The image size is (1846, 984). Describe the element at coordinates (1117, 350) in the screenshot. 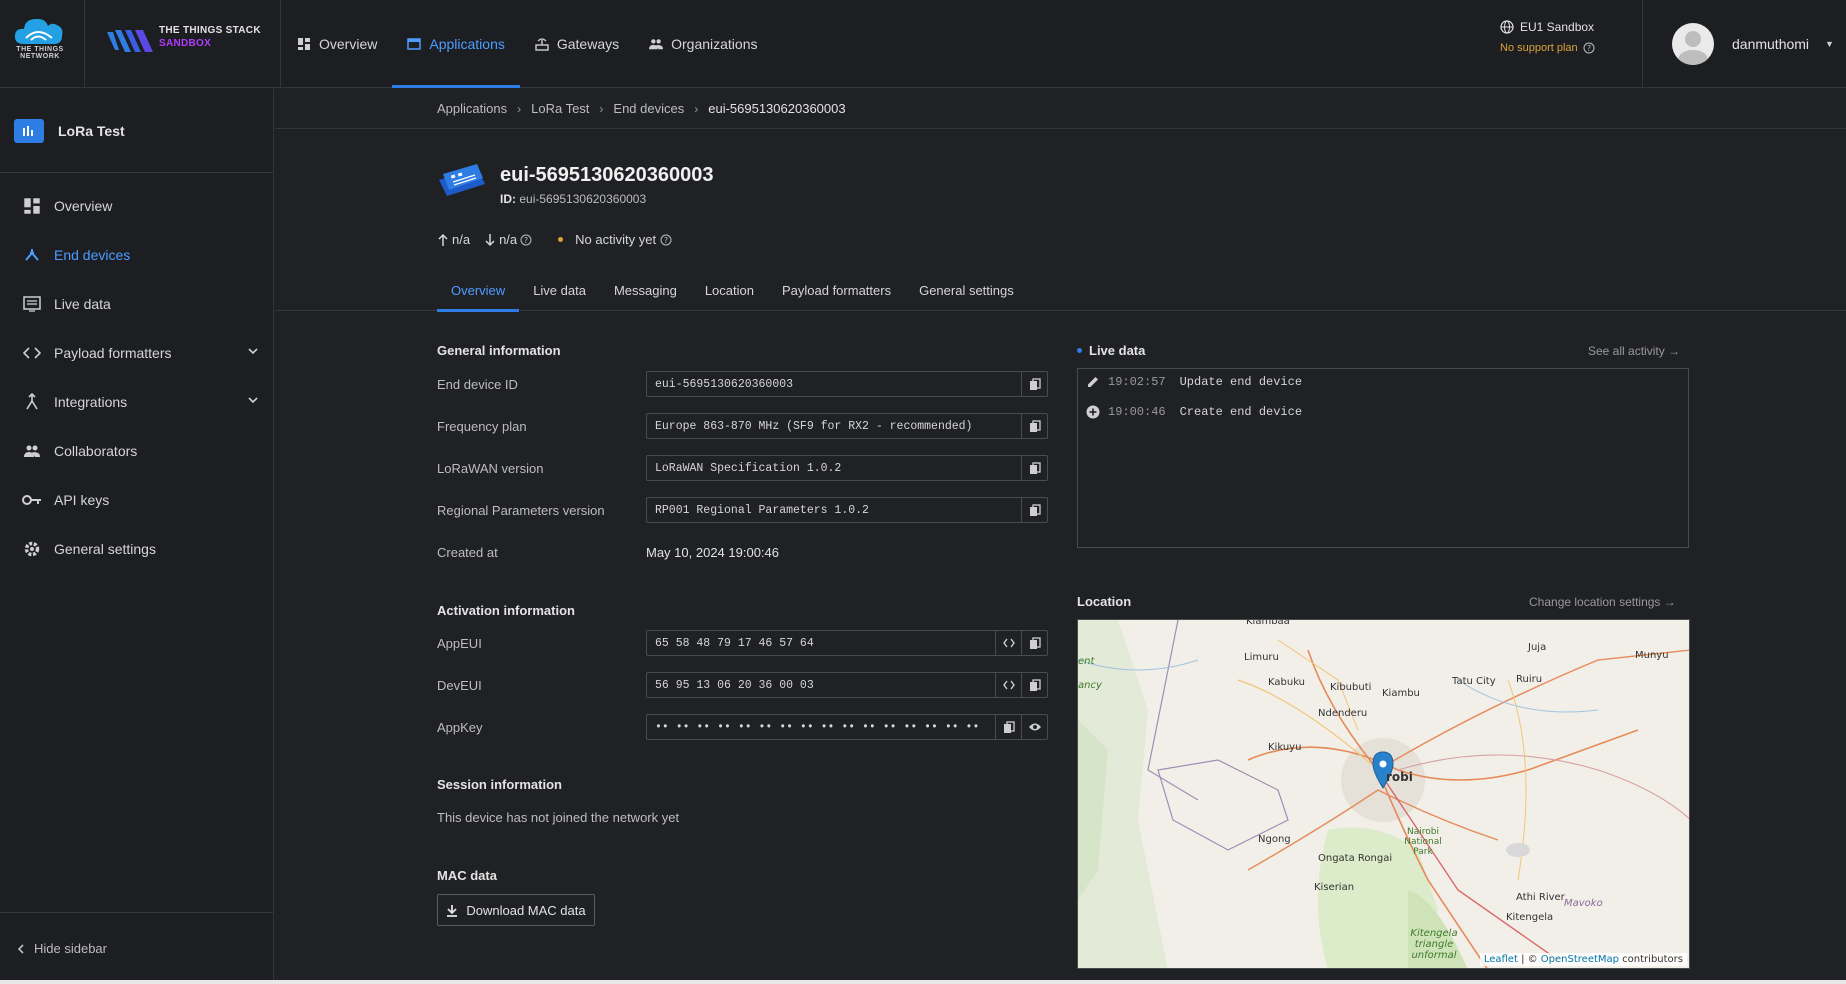

I see `live-data-title-text: Live data` at that location.